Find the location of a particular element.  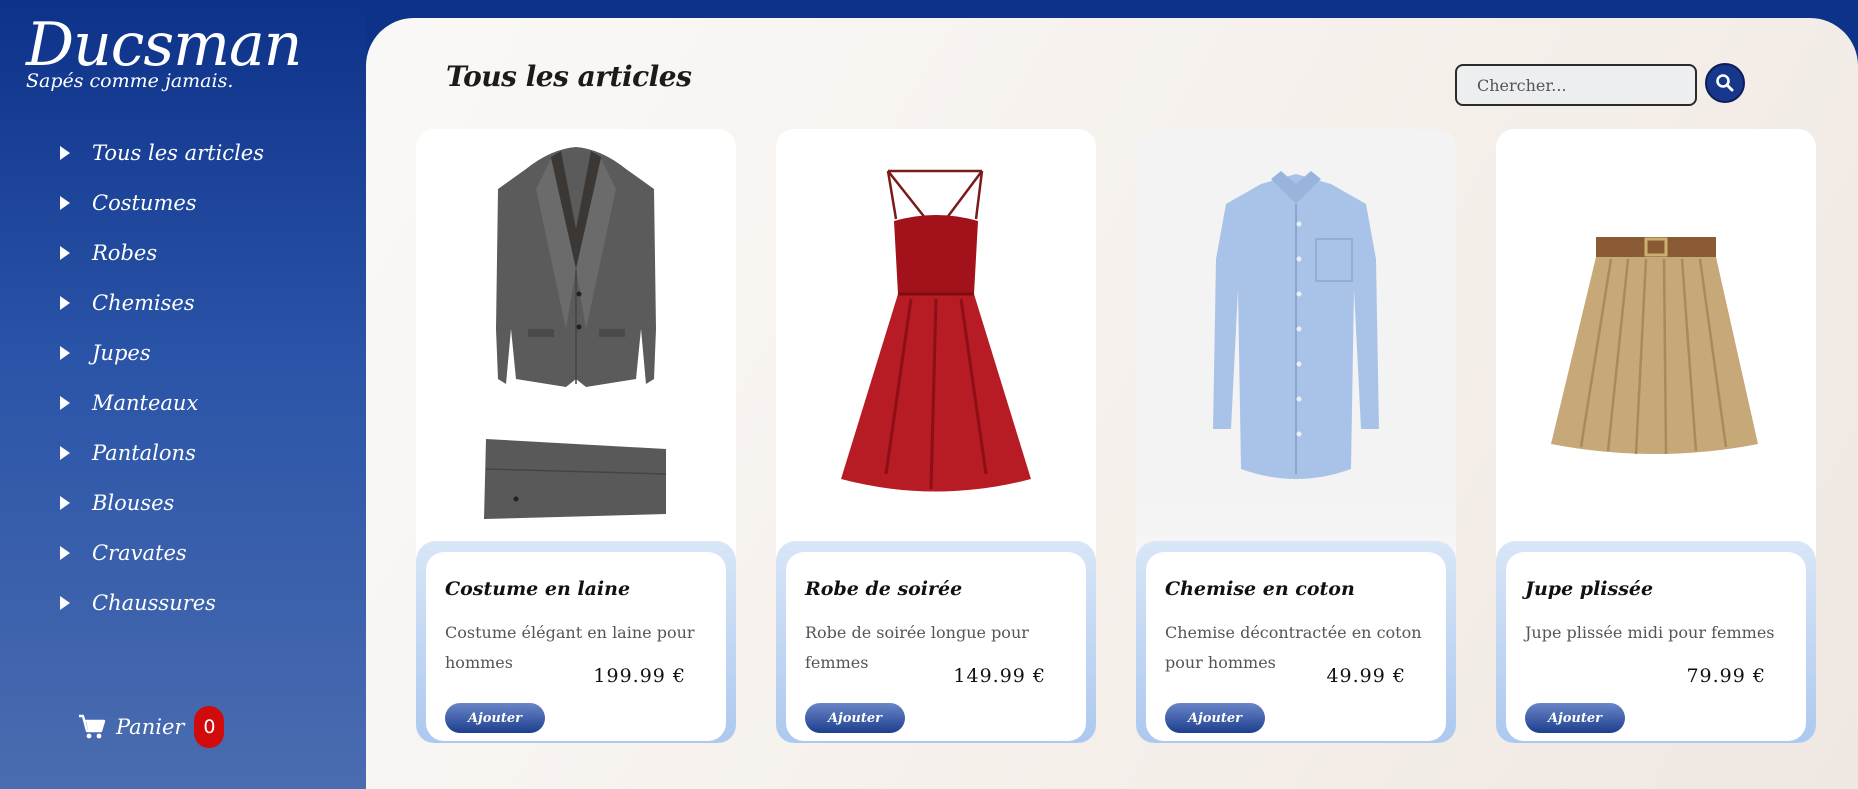

product-price: 79.99 € is located at coordinates (1726, 676).